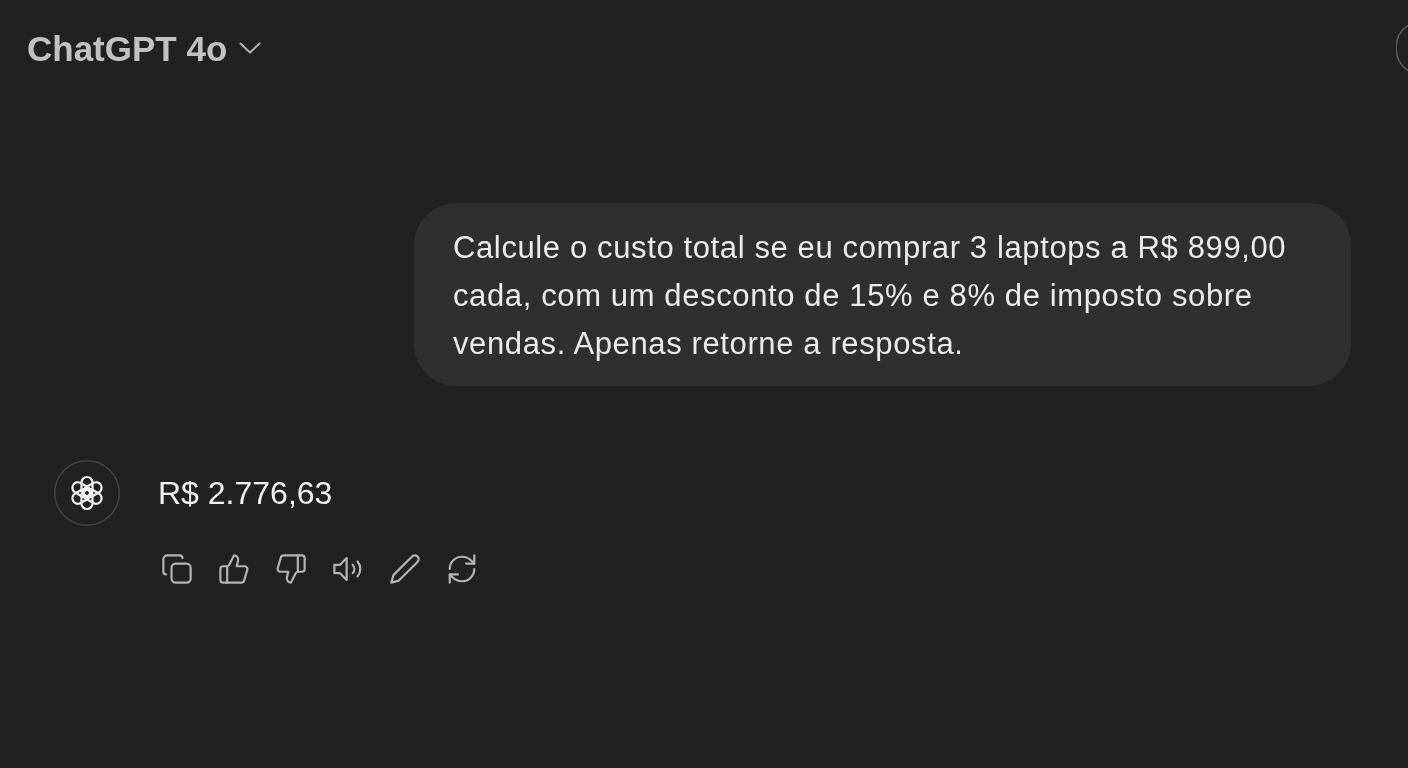 This screenshot has height=768, width=1408. What do you see at coordinates (144, 48) in the screenshot?
I see `model-selector: ChatGPT 4o` at bounding box center [144, 48].